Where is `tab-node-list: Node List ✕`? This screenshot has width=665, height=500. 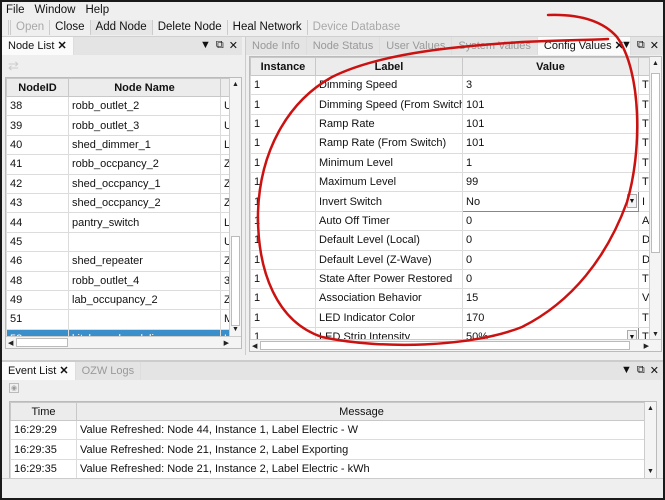
tab-node-list: Node List ✕ is located at coordinates (38, 46).